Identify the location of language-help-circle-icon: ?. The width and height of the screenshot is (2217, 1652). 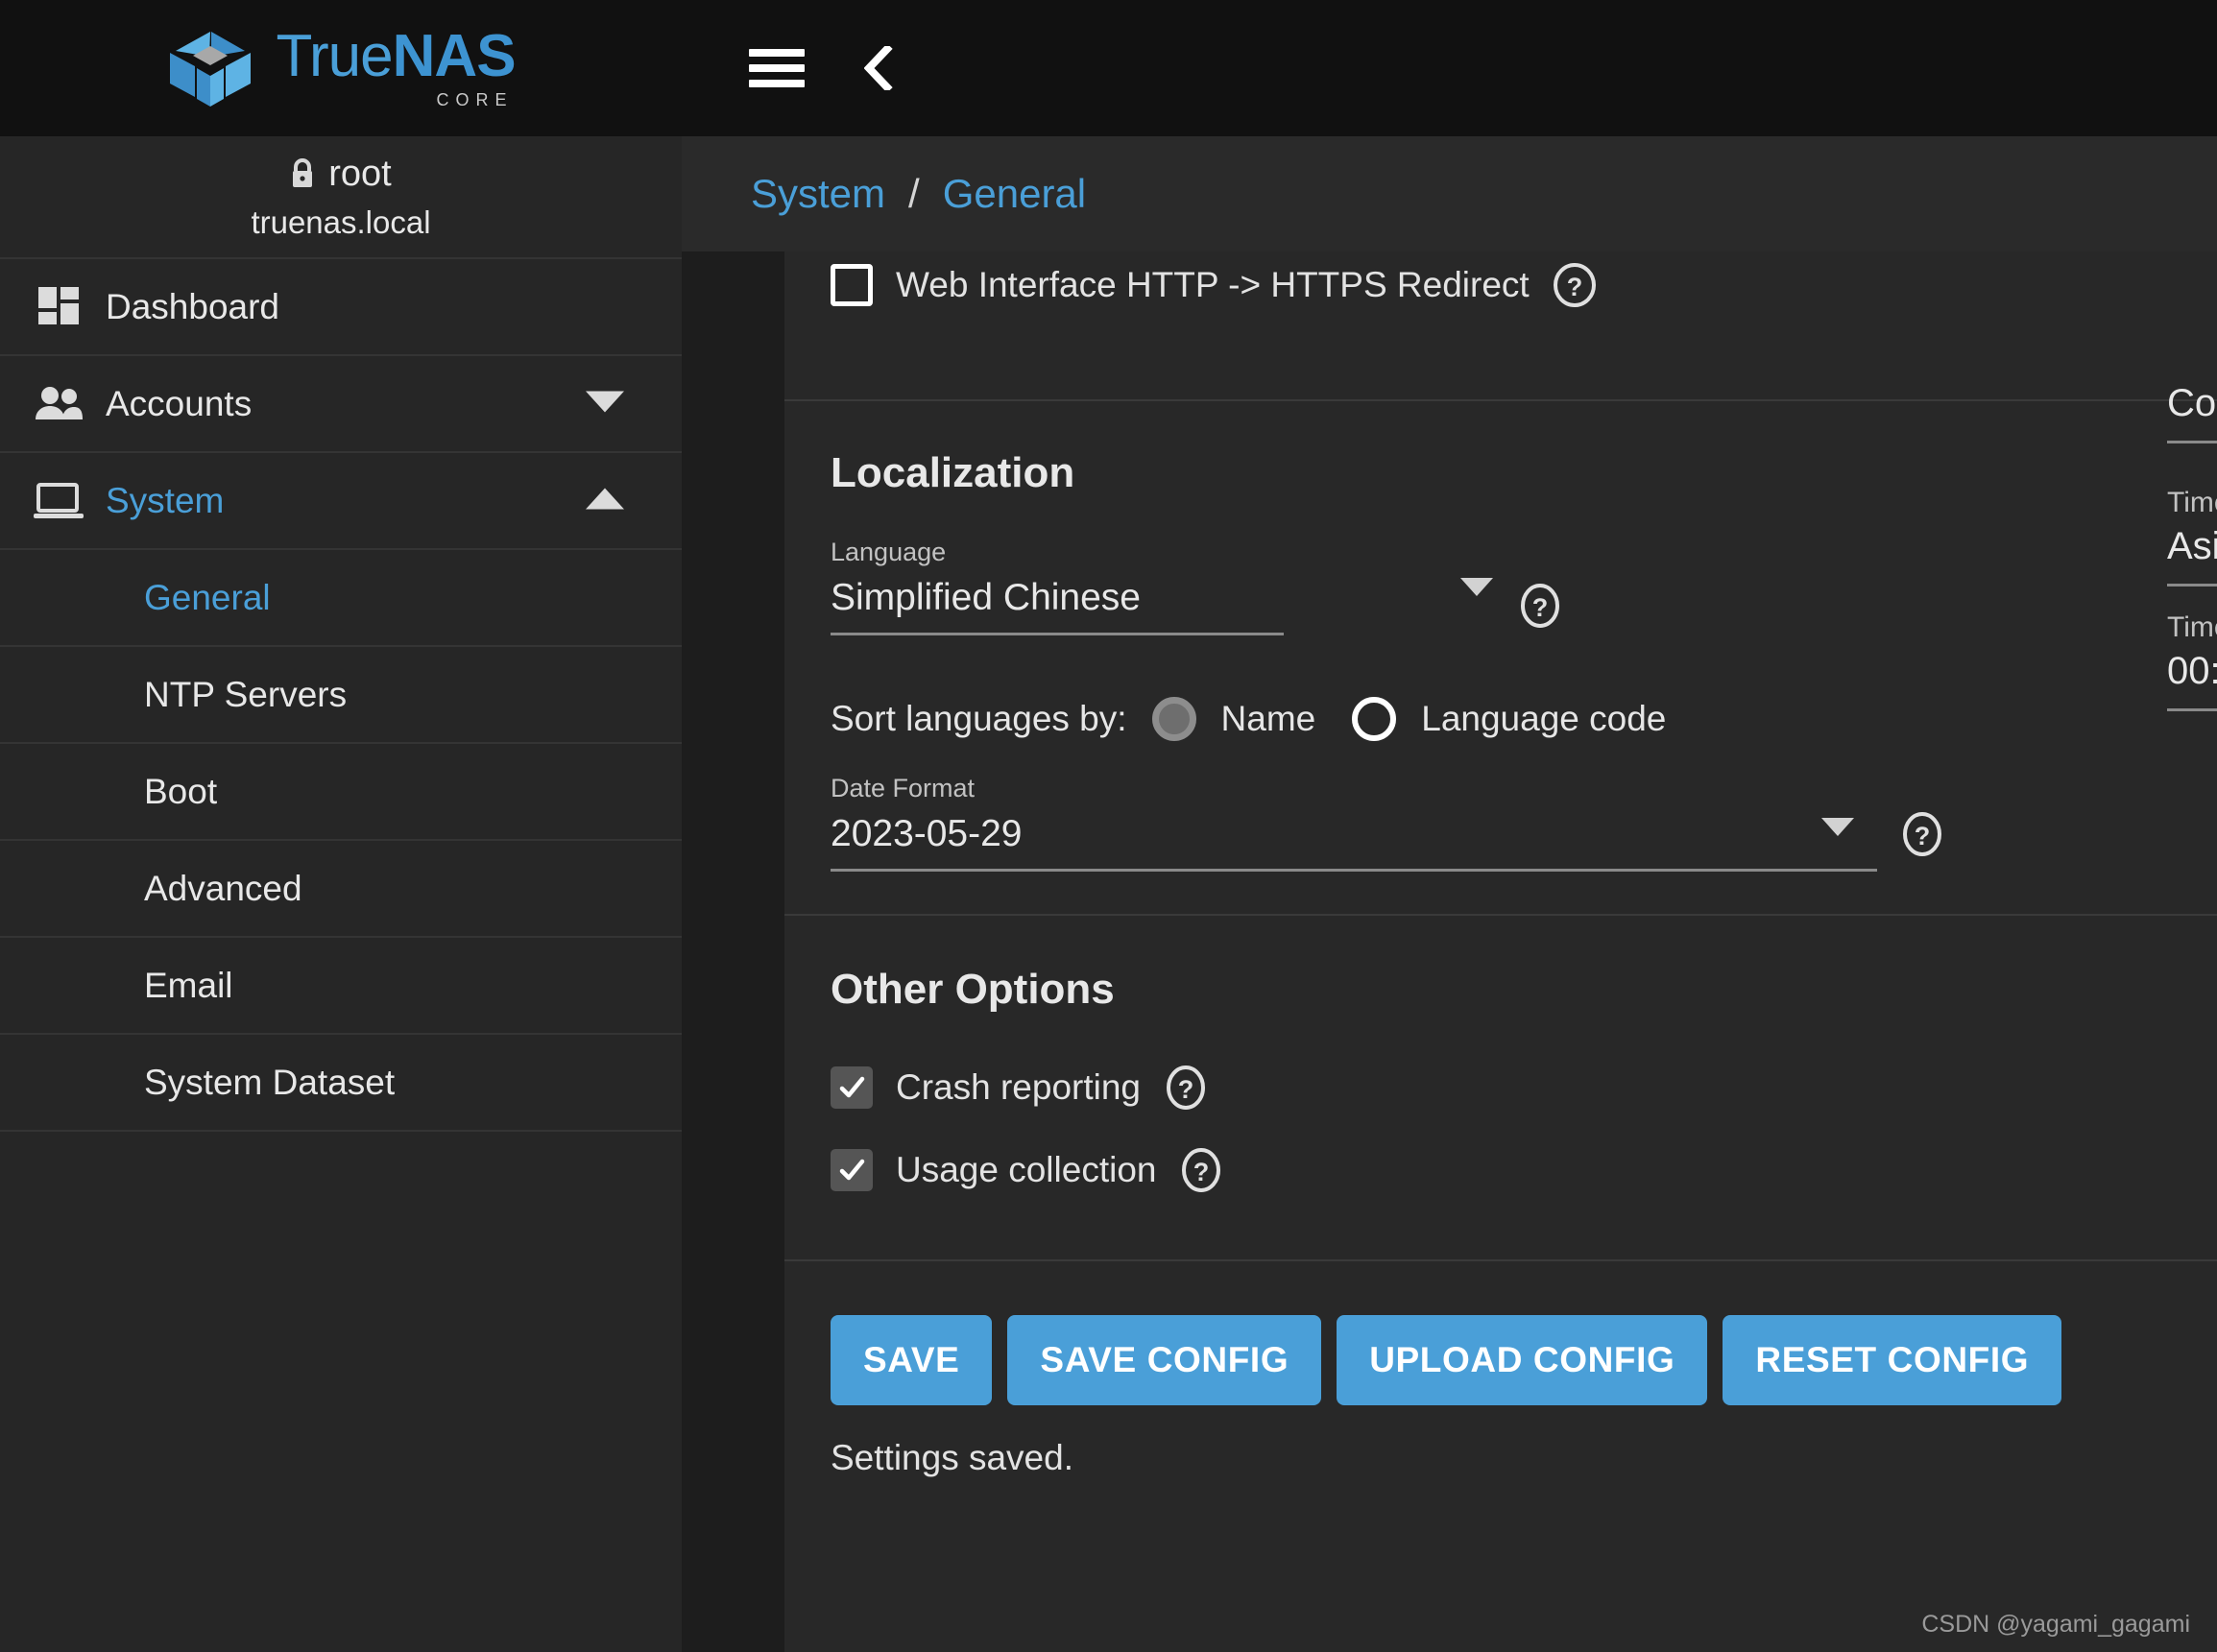
(1540, 606).